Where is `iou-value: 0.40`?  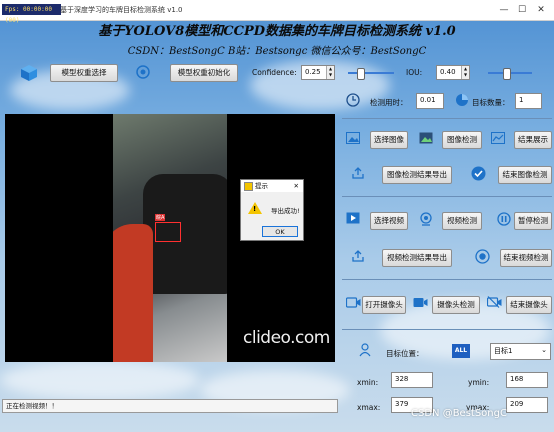 iou-value: 0.40 is located at coordinates (448, 72).